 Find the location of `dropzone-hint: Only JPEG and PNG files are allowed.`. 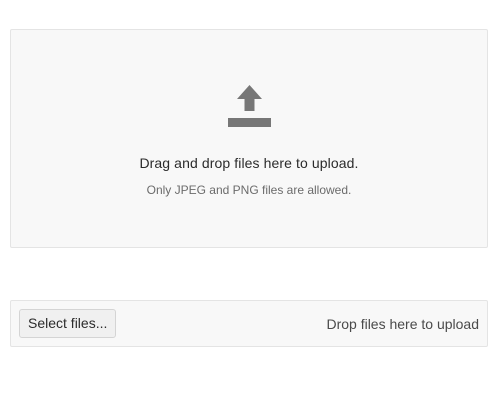

dropzone-hint: Only JPEG and PNG files are allowed. is located at coordinates (249, 190).